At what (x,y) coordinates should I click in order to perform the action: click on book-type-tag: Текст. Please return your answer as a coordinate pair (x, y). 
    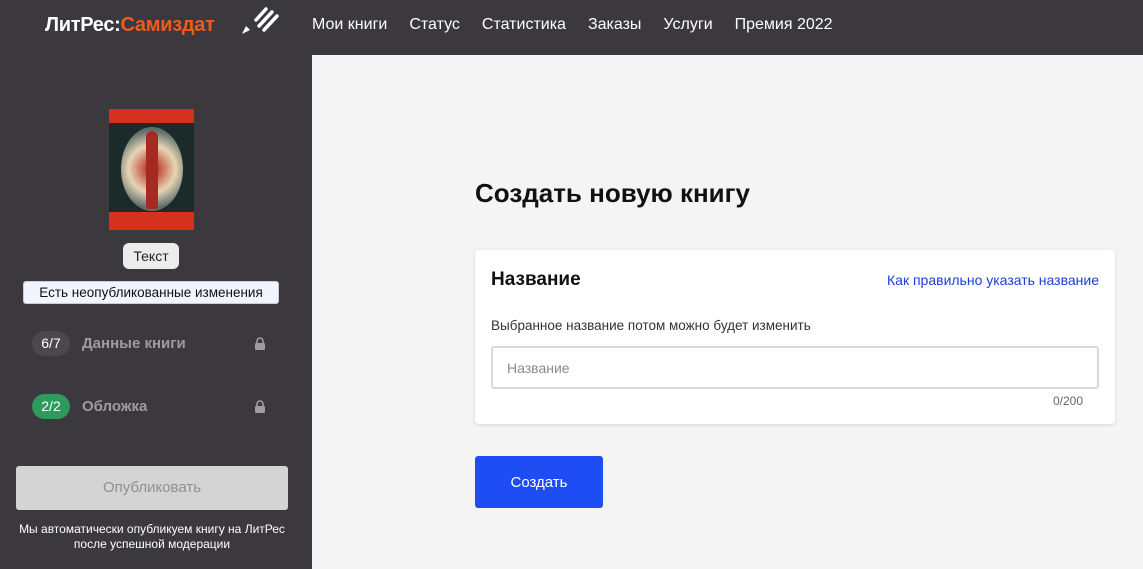
    Looking at the image, I should click on (151, 256).